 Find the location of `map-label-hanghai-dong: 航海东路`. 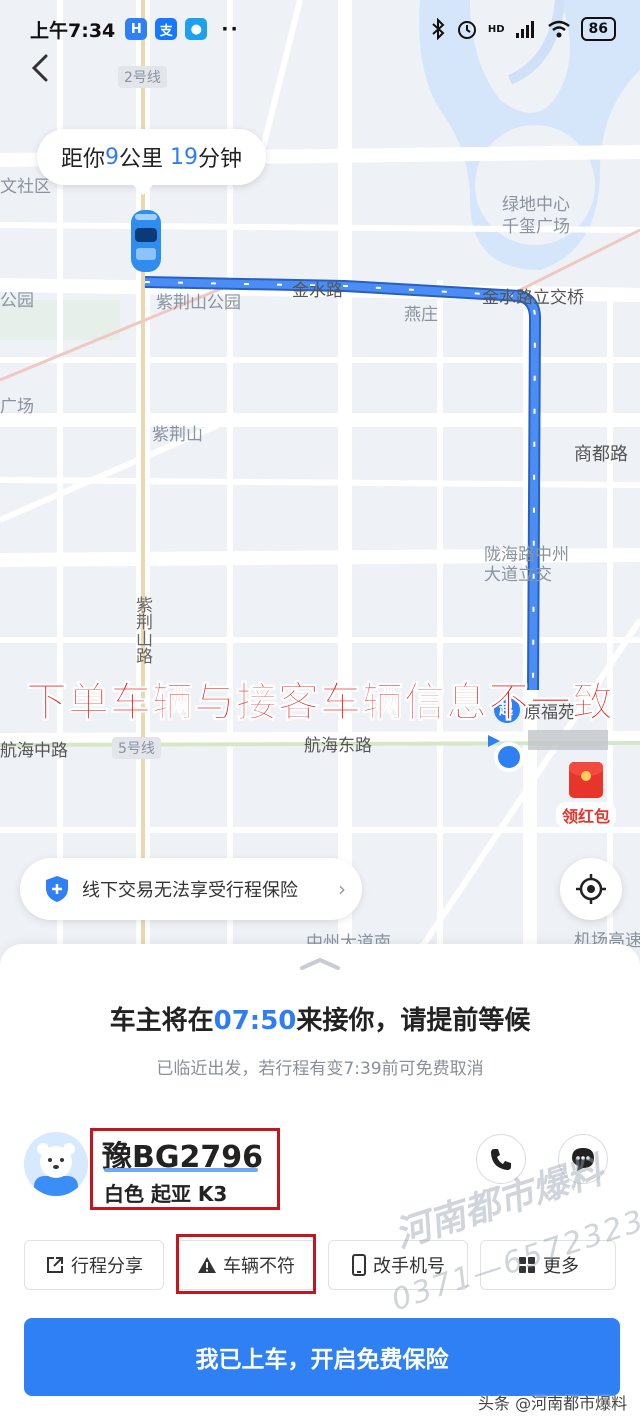

map-label-hanghai-dong: 航海东路 is located at coordinates (338, 746).